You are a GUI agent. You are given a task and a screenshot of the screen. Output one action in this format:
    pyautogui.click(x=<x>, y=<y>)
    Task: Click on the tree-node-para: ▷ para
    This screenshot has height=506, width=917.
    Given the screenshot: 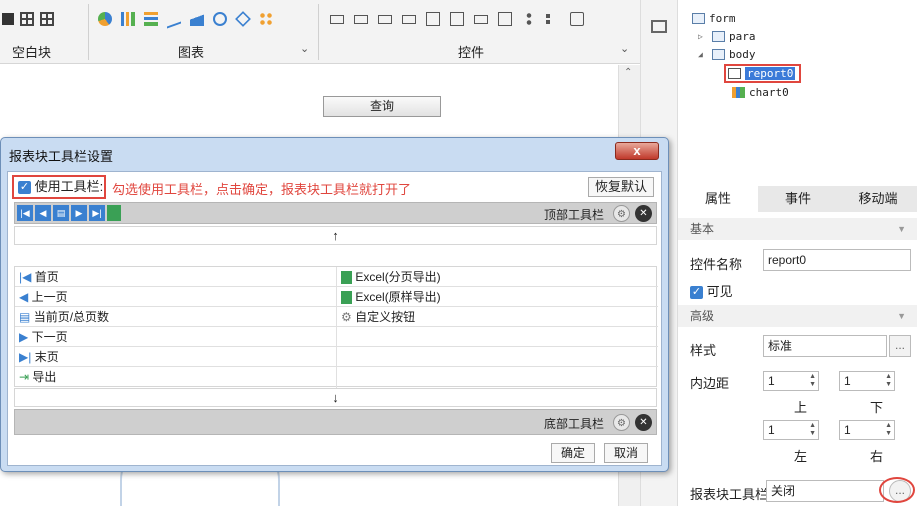 What is the action you would take?
    pyautogui.click(x=727, y=36)
    